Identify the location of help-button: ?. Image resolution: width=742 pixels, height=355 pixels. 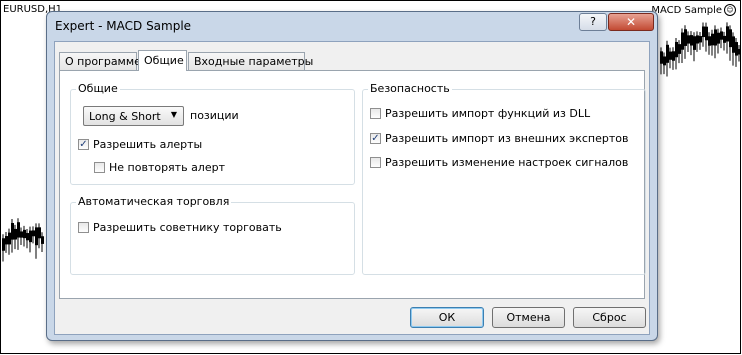
(593, 22).